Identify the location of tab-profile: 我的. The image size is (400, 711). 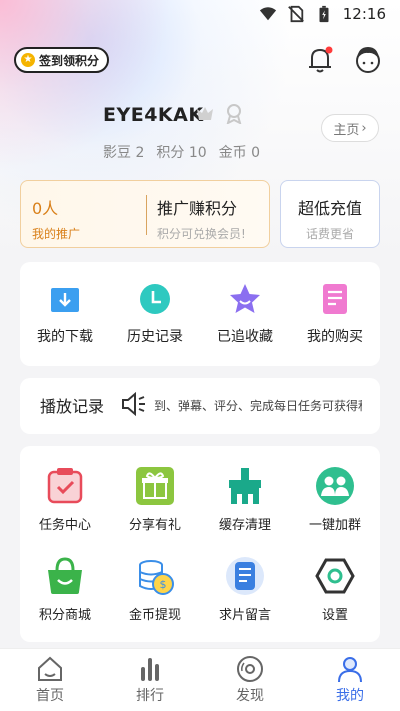
(350, 680).